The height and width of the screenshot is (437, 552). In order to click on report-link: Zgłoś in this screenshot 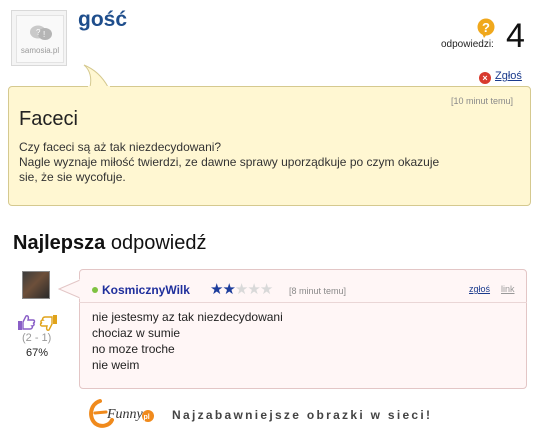, I will do `click(508, 76)`.